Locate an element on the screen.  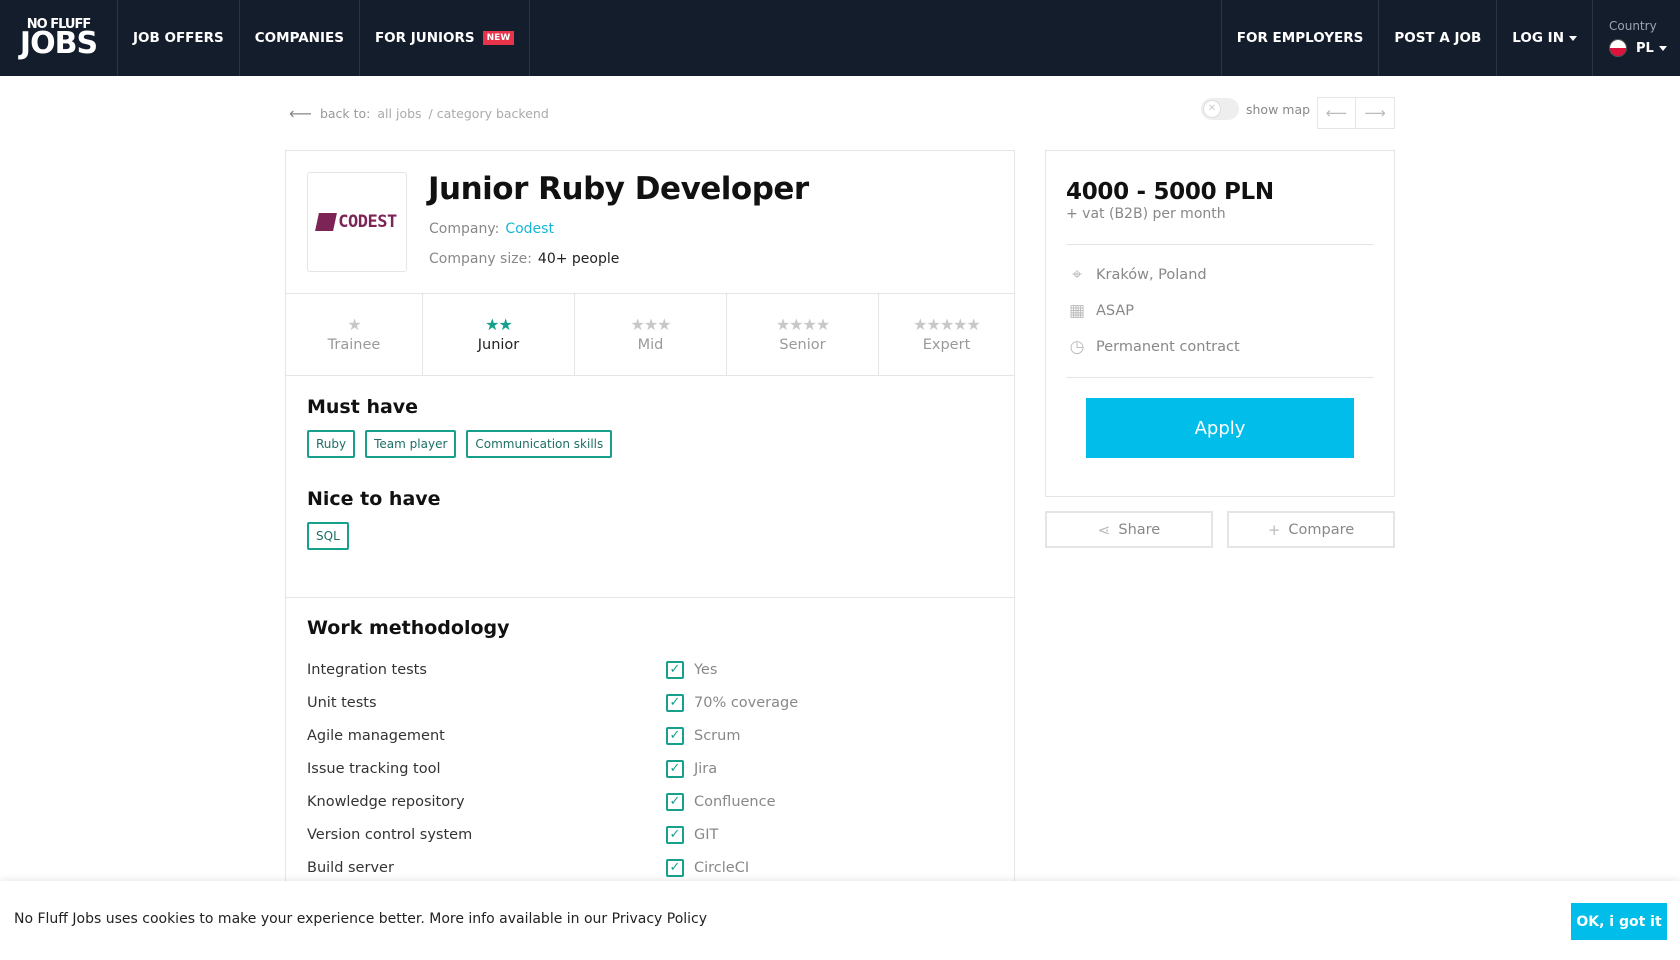
previous-offer-button: ⟵ is located at coordinates (1336, 113).